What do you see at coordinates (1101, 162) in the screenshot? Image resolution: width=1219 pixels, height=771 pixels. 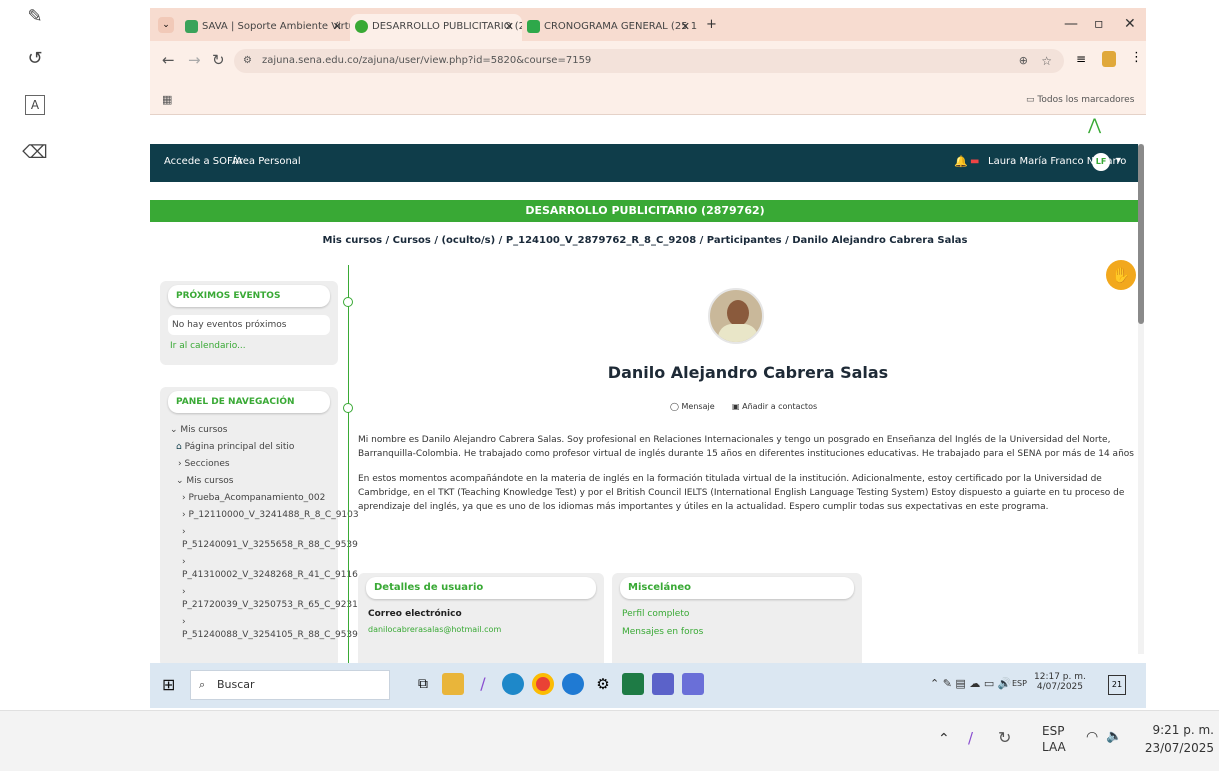 I see `avatar: LF` at bounding box center [1101, 162].